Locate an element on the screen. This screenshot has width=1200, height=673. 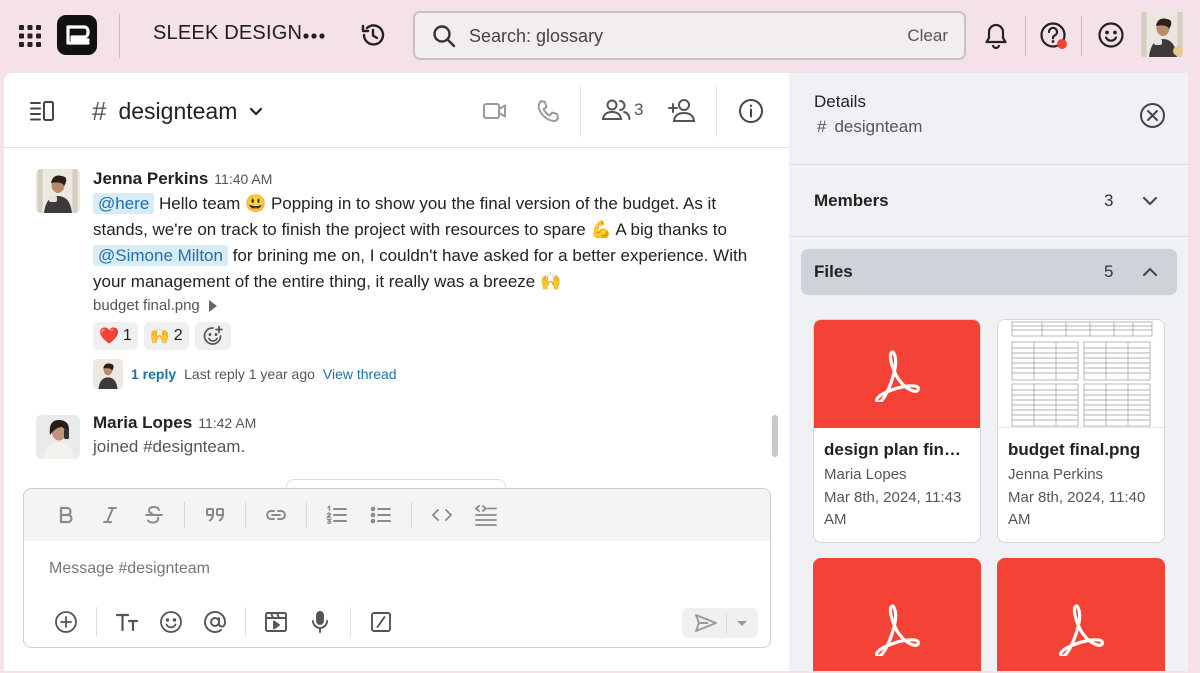
members-icon is located at coordinates (616, 110).